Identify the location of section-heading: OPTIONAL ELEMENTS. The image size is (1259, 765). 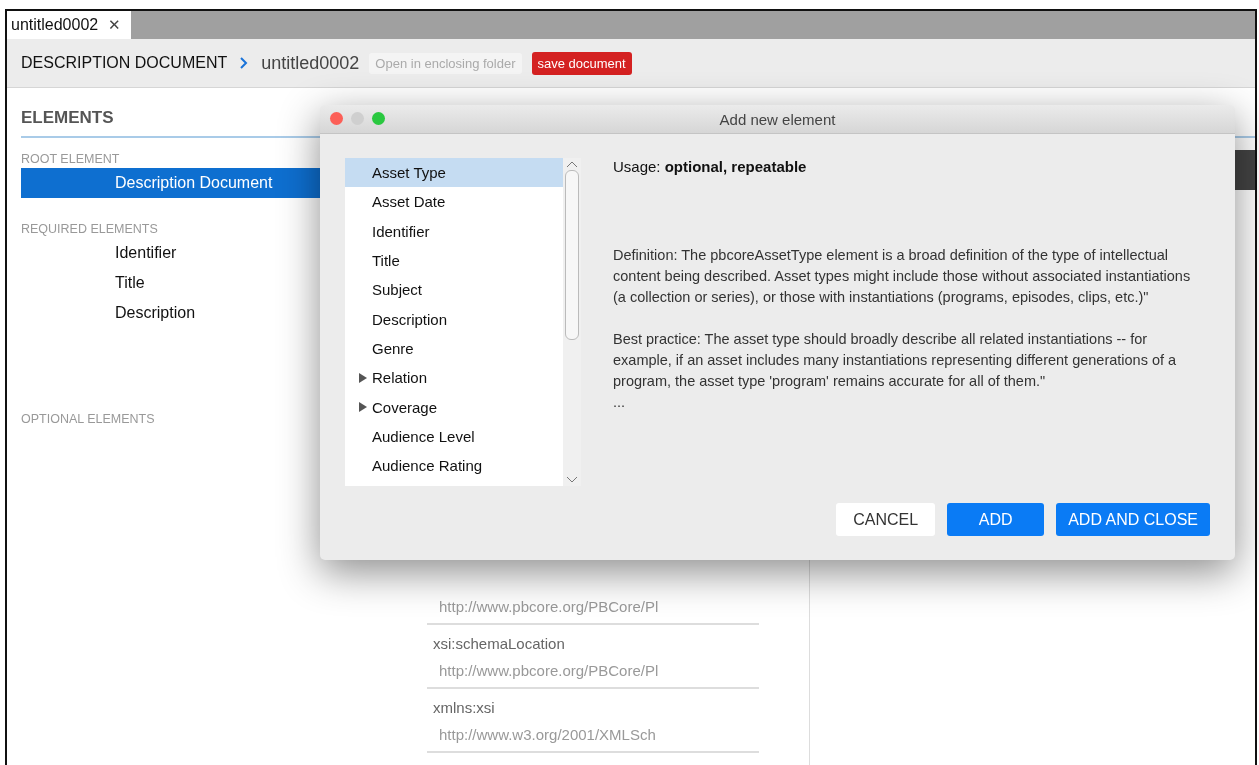
(88, 419).